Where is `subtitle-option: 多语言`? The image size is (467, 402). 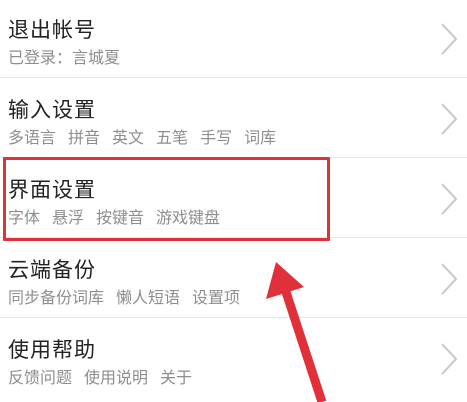 subtitle-option: 多语言 is located at coordinates (32, 137).